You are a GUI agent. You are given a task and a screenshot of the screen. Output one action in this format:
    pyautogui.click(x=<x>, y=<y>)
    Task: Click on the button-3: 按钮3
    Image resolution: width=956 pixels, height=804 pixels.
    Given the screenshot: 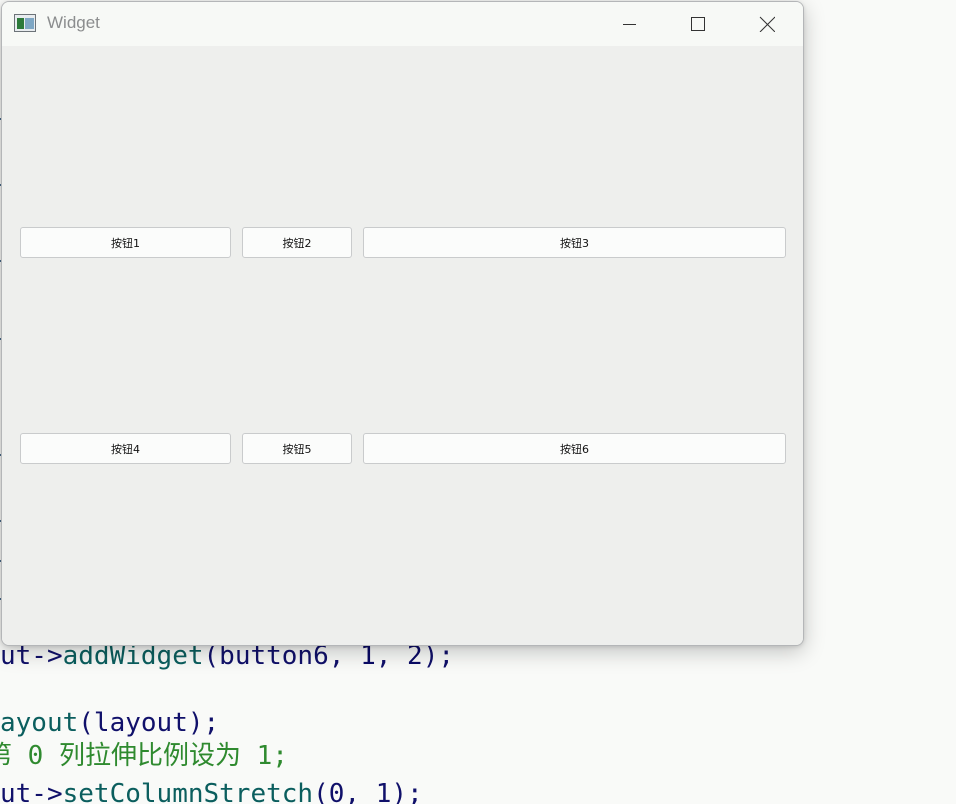 What is the action you would take?
    pyautogui.click(x=574, y=242)
    